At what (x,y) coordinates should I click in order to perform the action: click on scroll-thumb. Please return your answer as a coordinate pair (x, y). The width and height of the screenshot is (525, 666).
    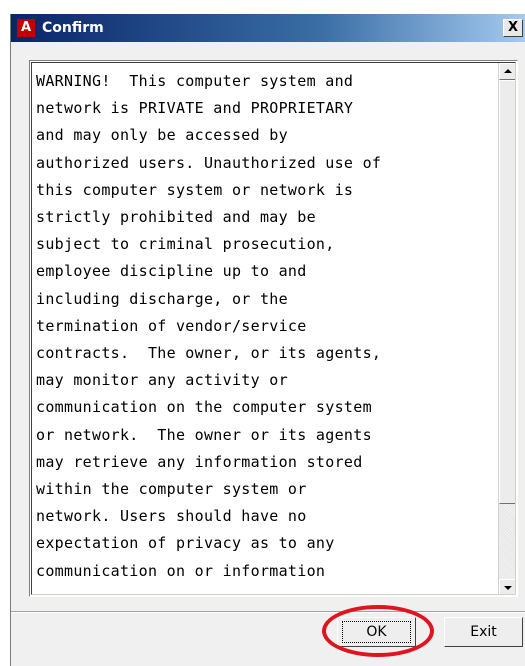
    Looking at the image, I should click on (507, 292).